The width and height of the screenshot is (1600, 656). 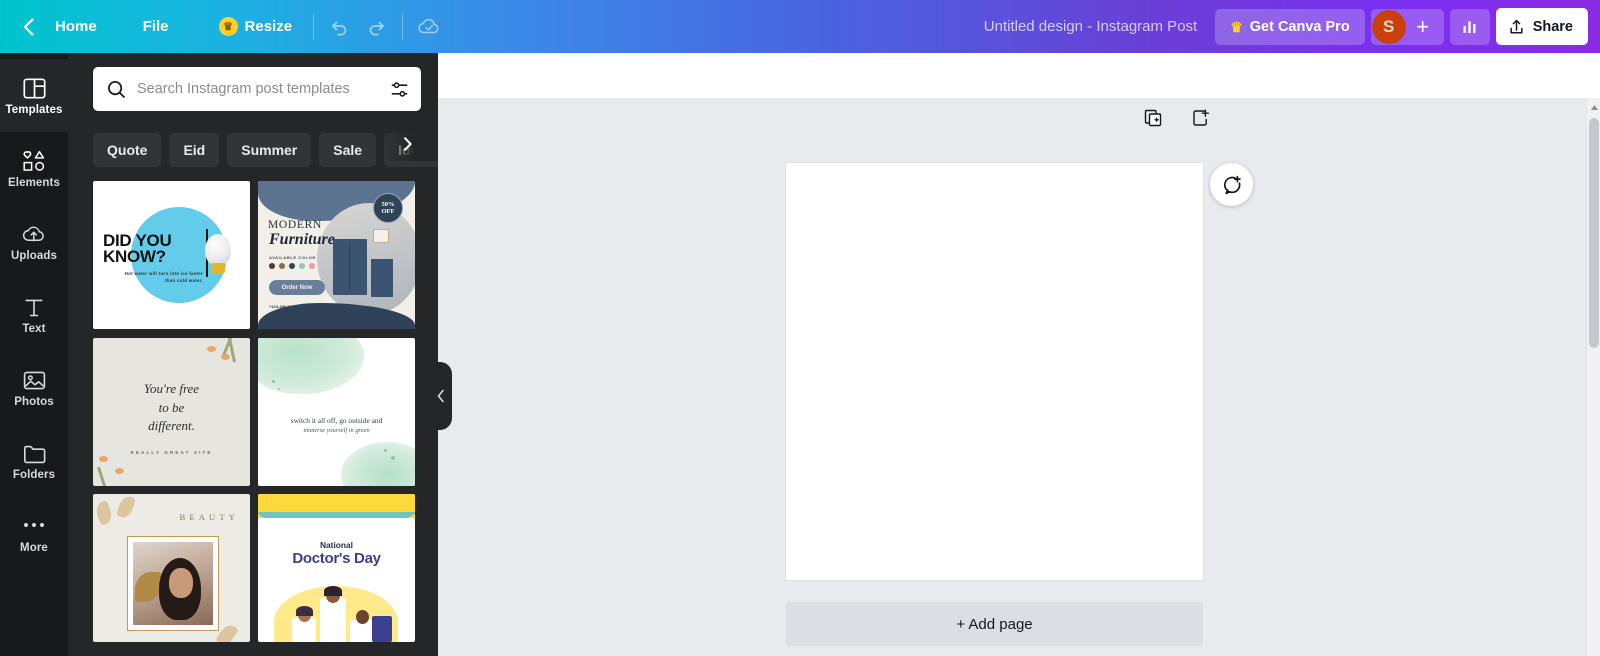 What do you see at coordinates (336, 545) in the screenshot?
I see `template-line1: National` at bounding box center [336, 545].